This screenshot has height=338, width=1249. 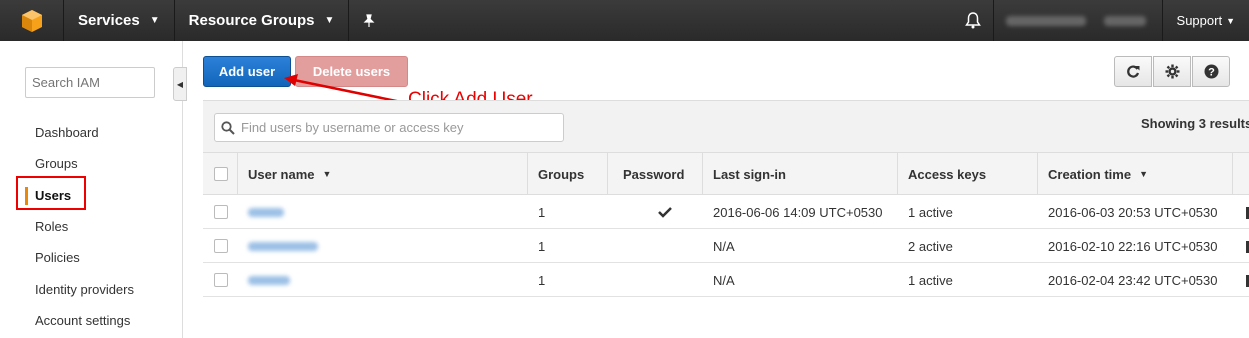 I want to click on creation-time-cell: 2016-02-10 22:16 UTC+0530, so click(x=1133, y=246).